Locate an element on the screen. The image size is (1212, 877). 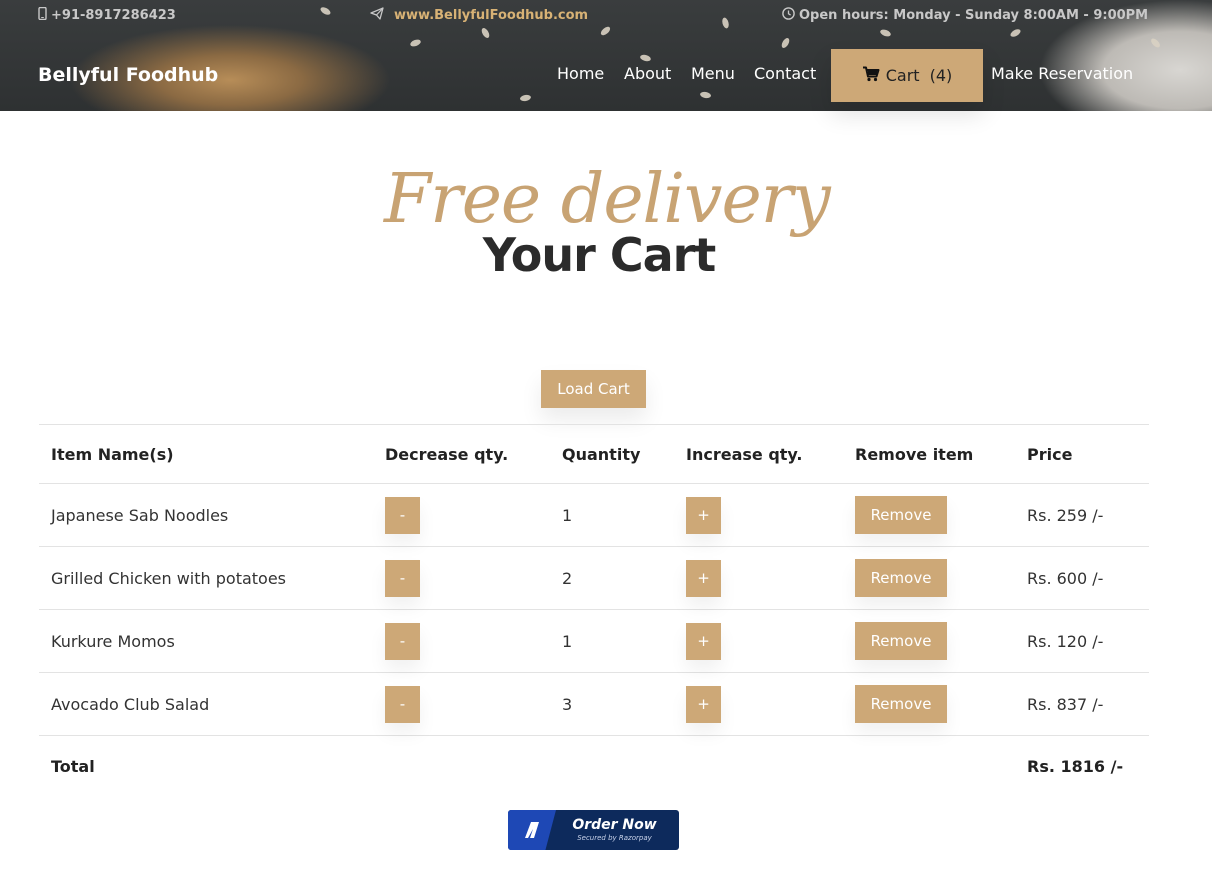
item-price: Rs. 837 /- is located at coordinates (1065, 704).